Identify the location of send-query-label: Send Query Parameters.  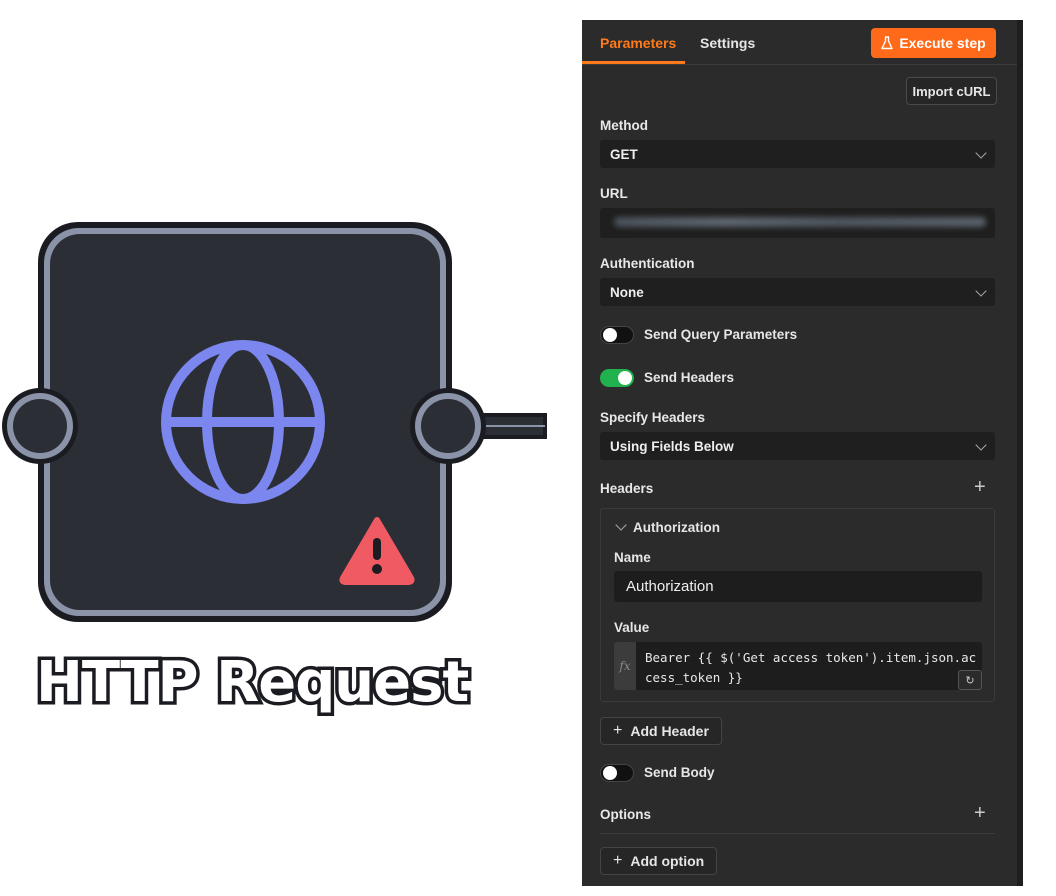
(721, 334).